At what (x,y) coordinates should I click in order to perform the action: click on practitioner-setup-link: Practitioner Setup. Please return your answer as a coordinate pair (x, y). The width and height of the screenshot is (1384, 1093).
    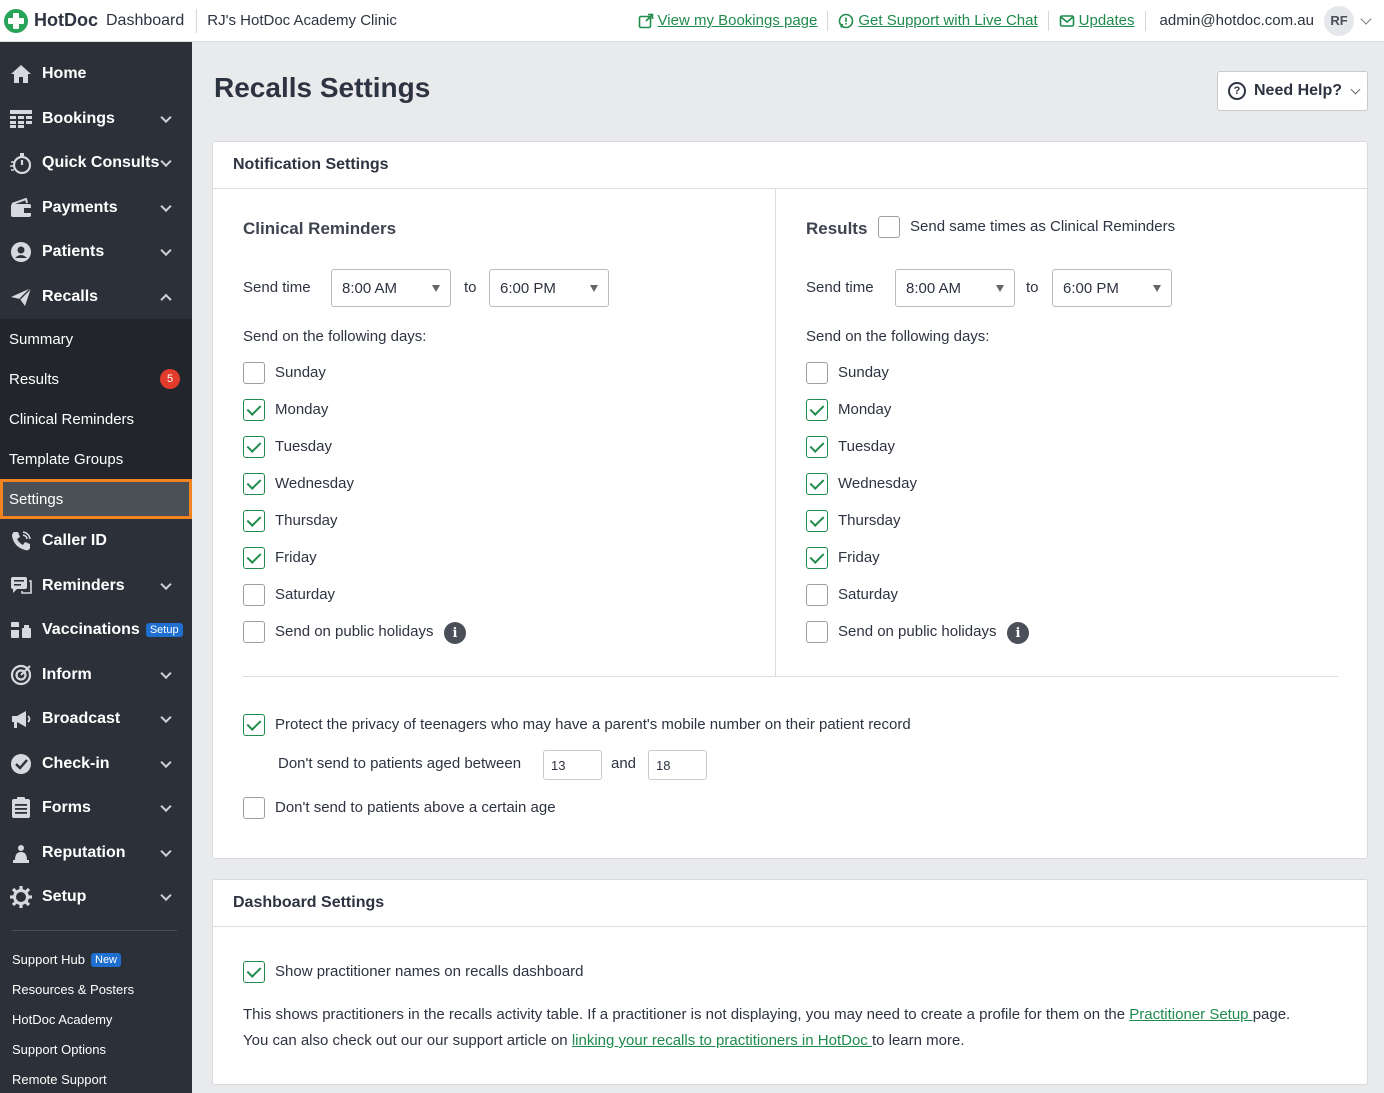
    Looking at the image, I should click on (1190, 1014).